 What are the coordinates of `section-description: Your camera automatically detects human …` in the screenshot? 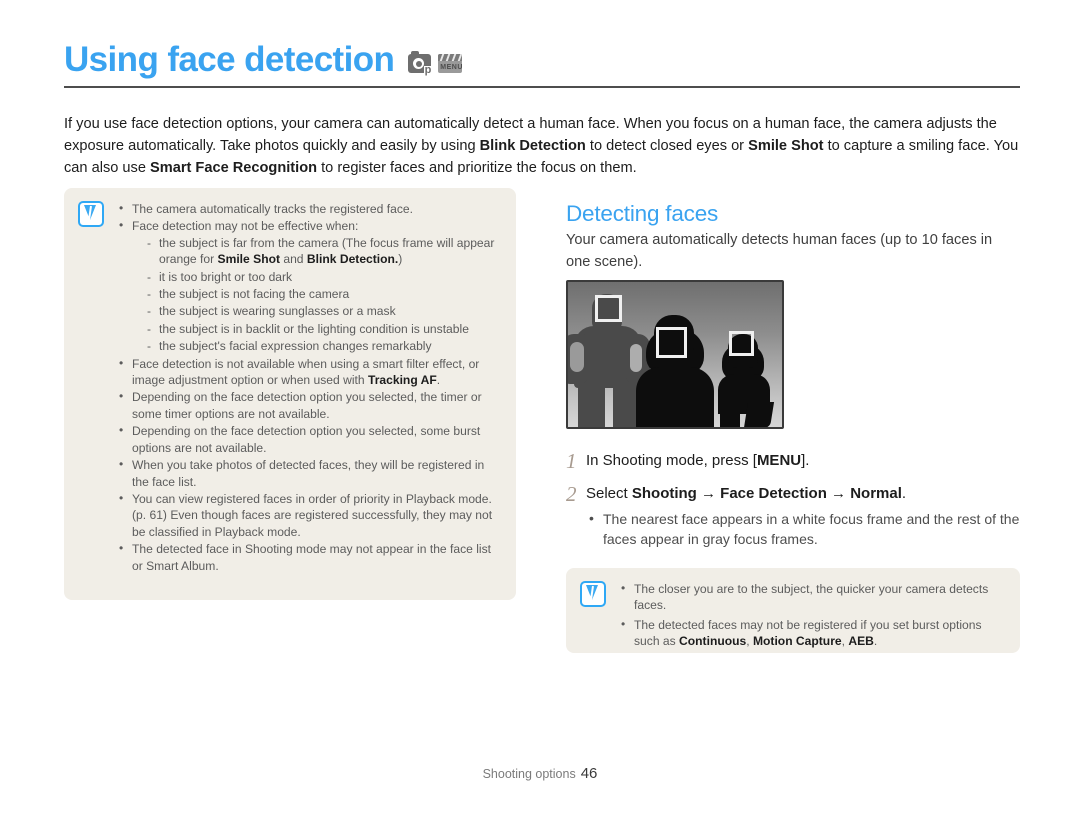 It's located at (779, 250).